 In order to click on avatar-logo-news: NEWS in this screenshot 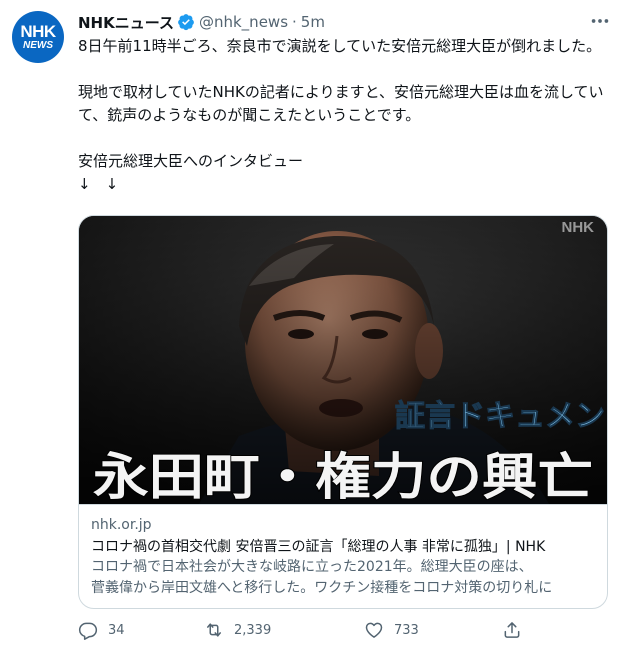, I will do `click(38, 45)`.